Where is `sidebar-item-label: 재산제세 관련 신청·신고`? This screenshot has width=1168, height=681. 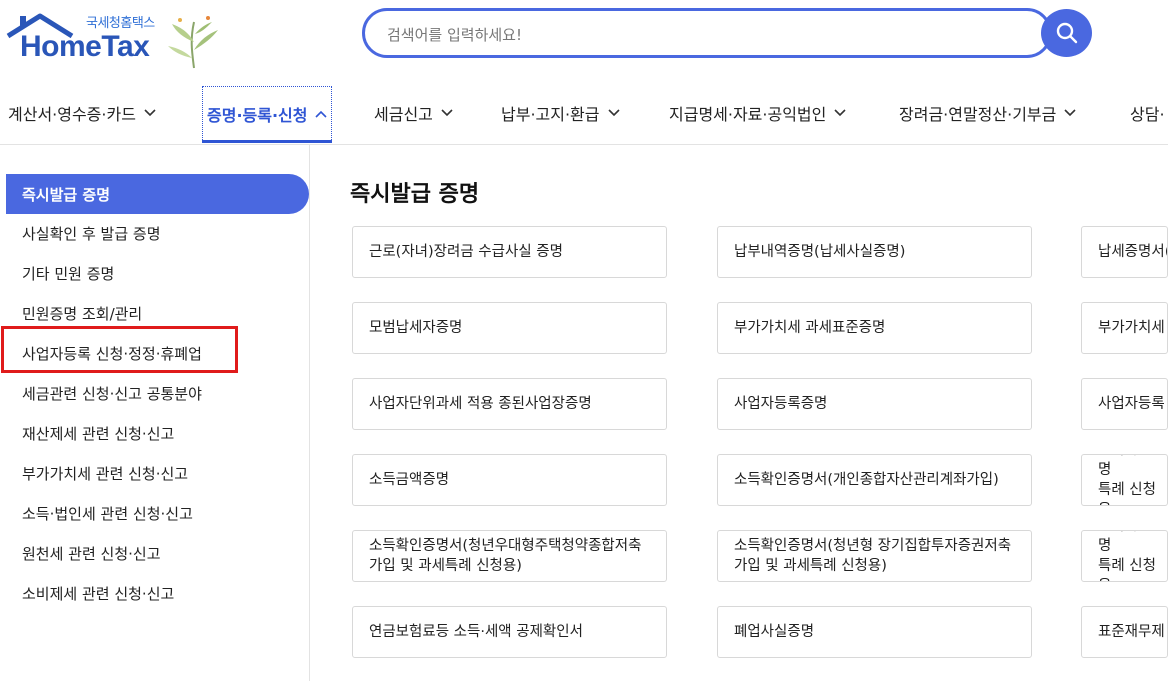
sidebar-item-label: 재산제세 관련 신청·신고 is located at coordinates (98, 434).